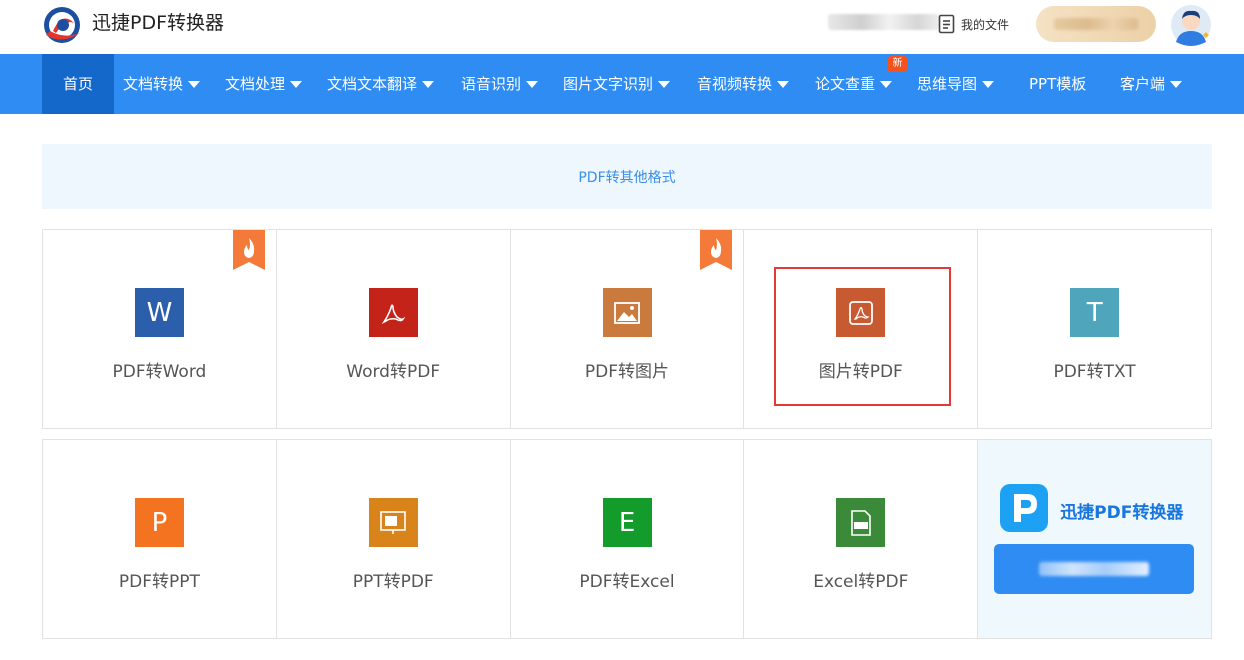 The width and height of the screenshot is (1244, 660). I want to click on pdf-acrobat-icon, so click(393, 312).